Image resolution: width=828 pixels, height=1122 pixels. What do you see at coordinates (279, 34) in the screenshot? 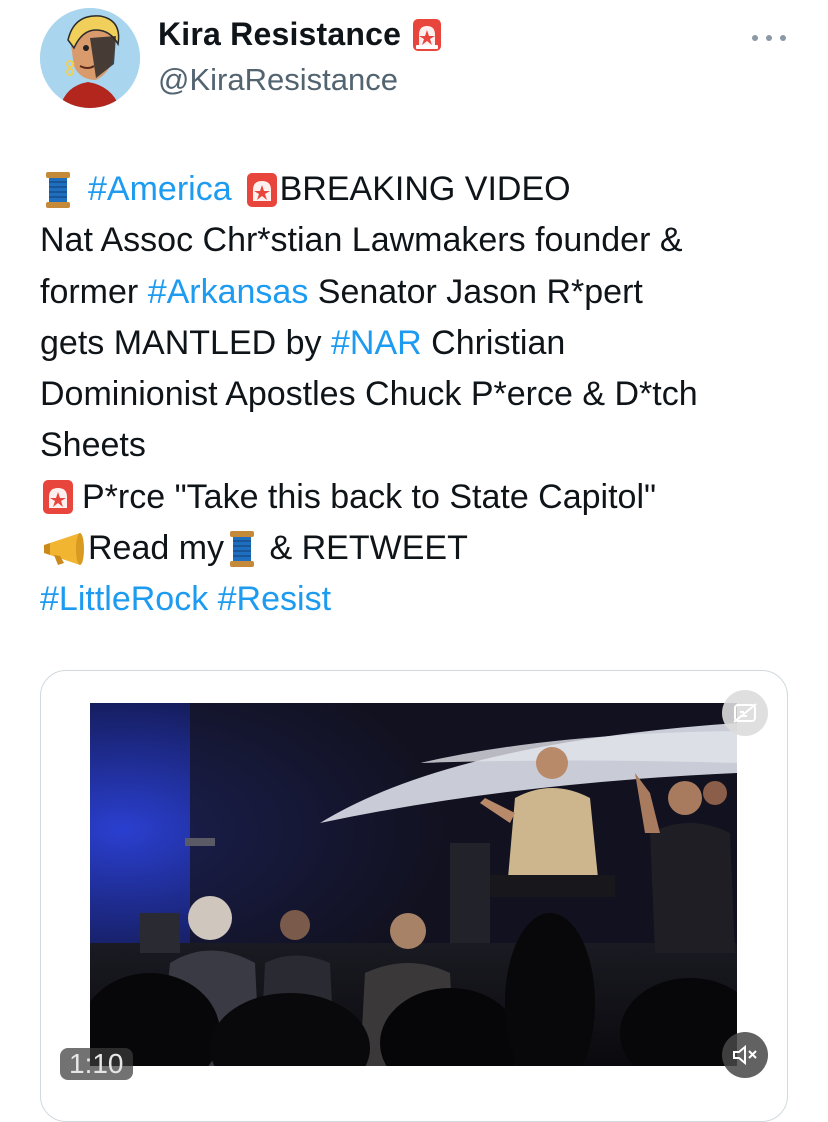
I see `author-name: Kira Resistance` at bounding box center [279, 34].